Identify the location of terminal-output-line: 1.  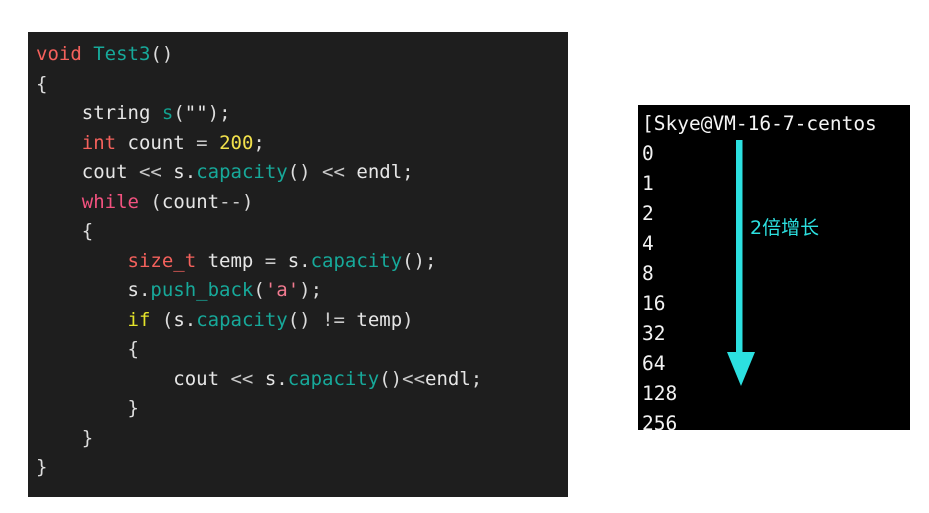
(648, 183).